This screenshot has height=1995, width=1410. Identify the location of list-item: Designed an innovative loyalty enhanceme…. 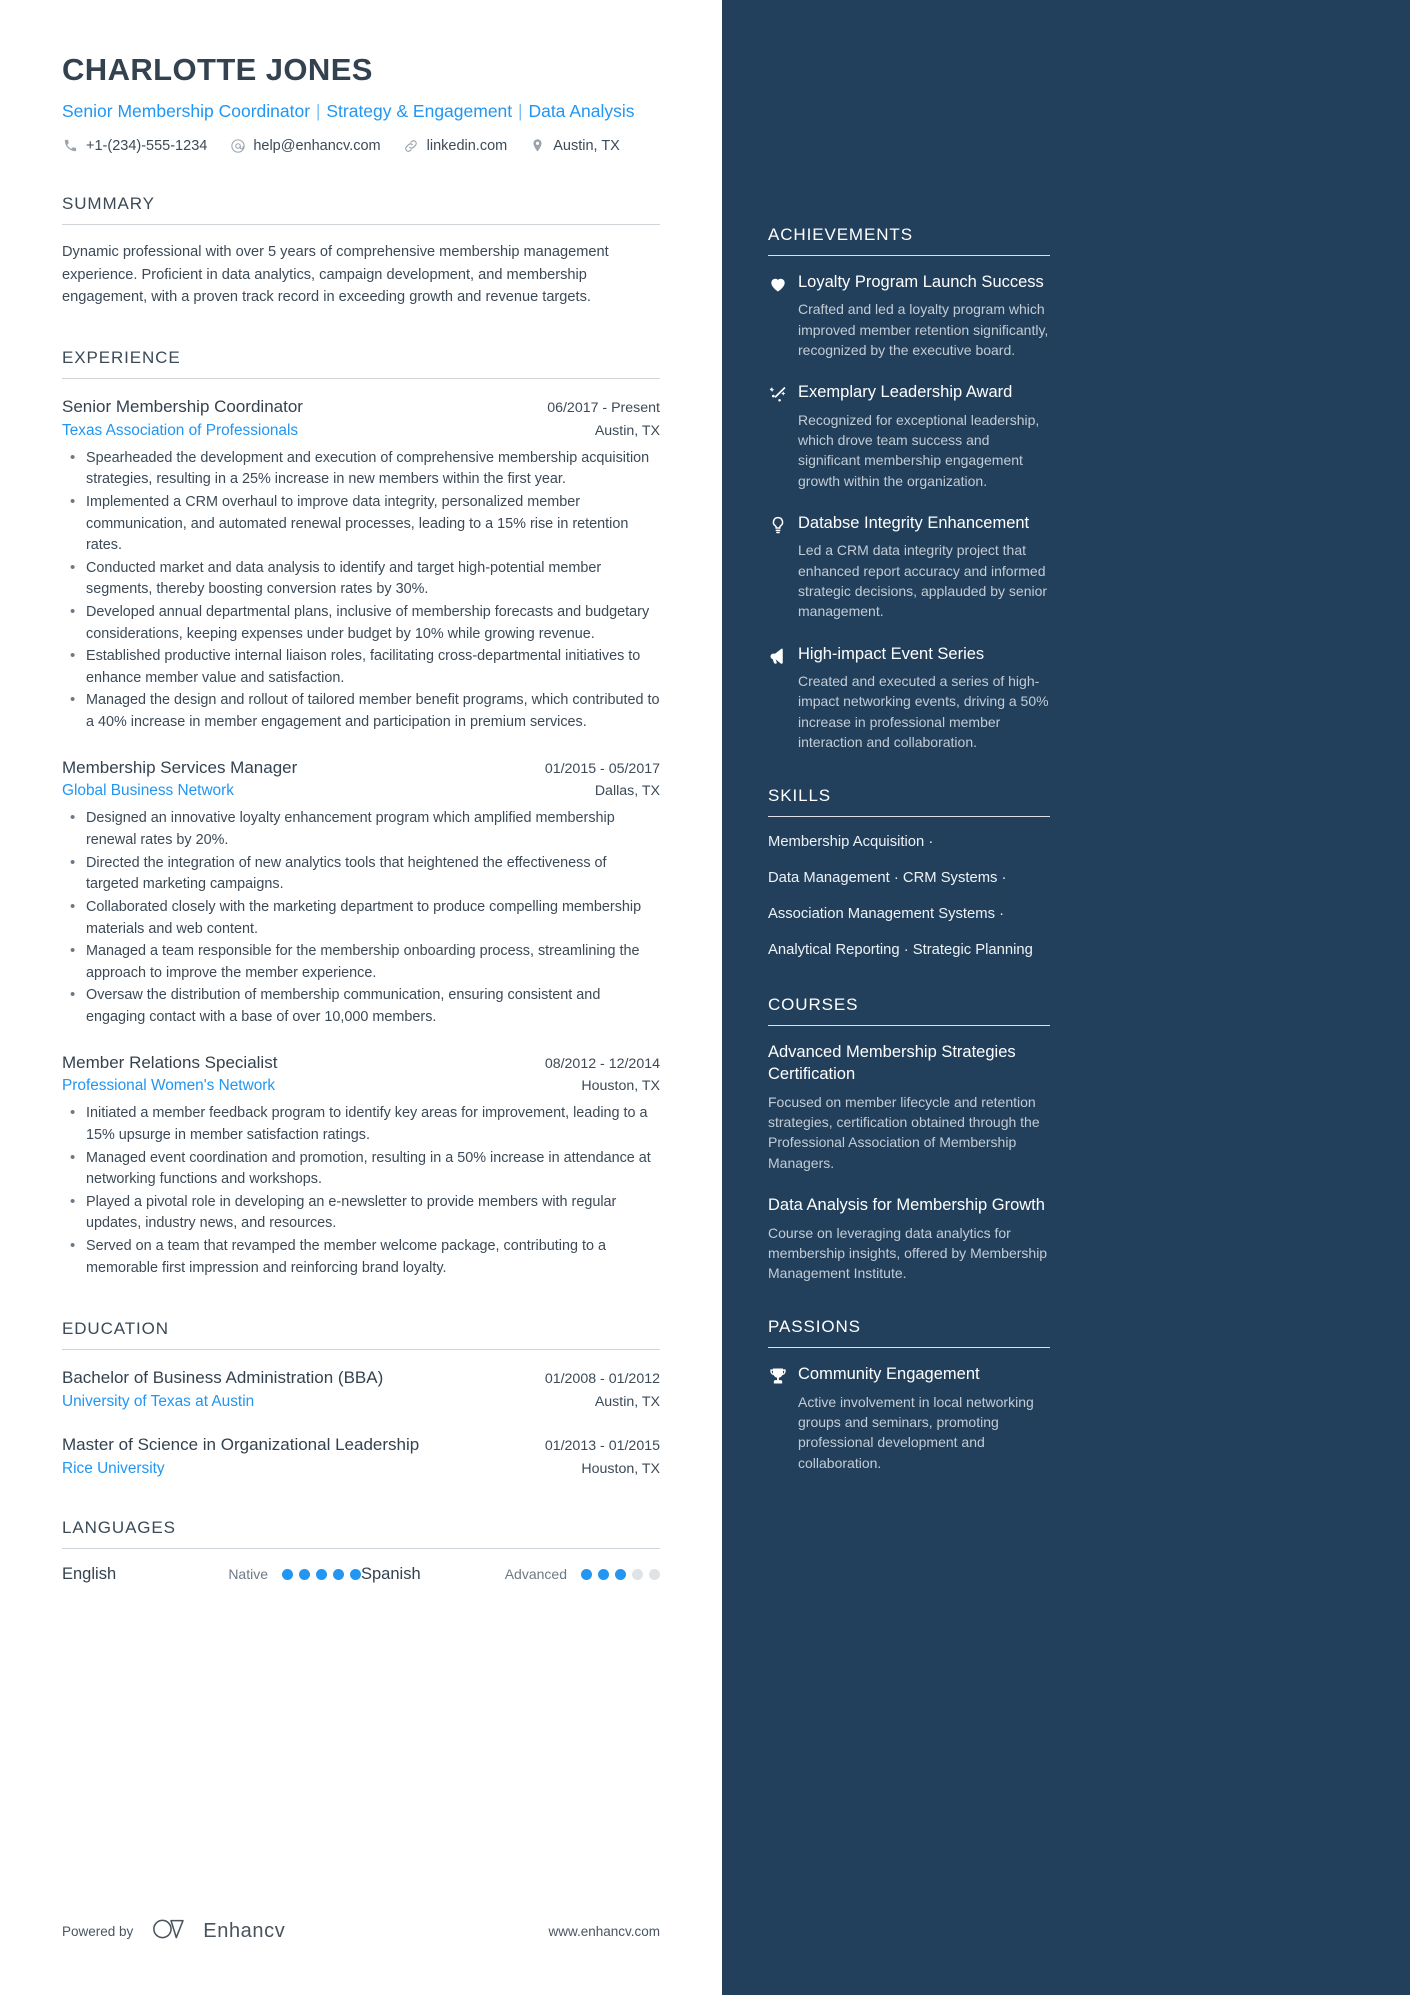
(361, 829).